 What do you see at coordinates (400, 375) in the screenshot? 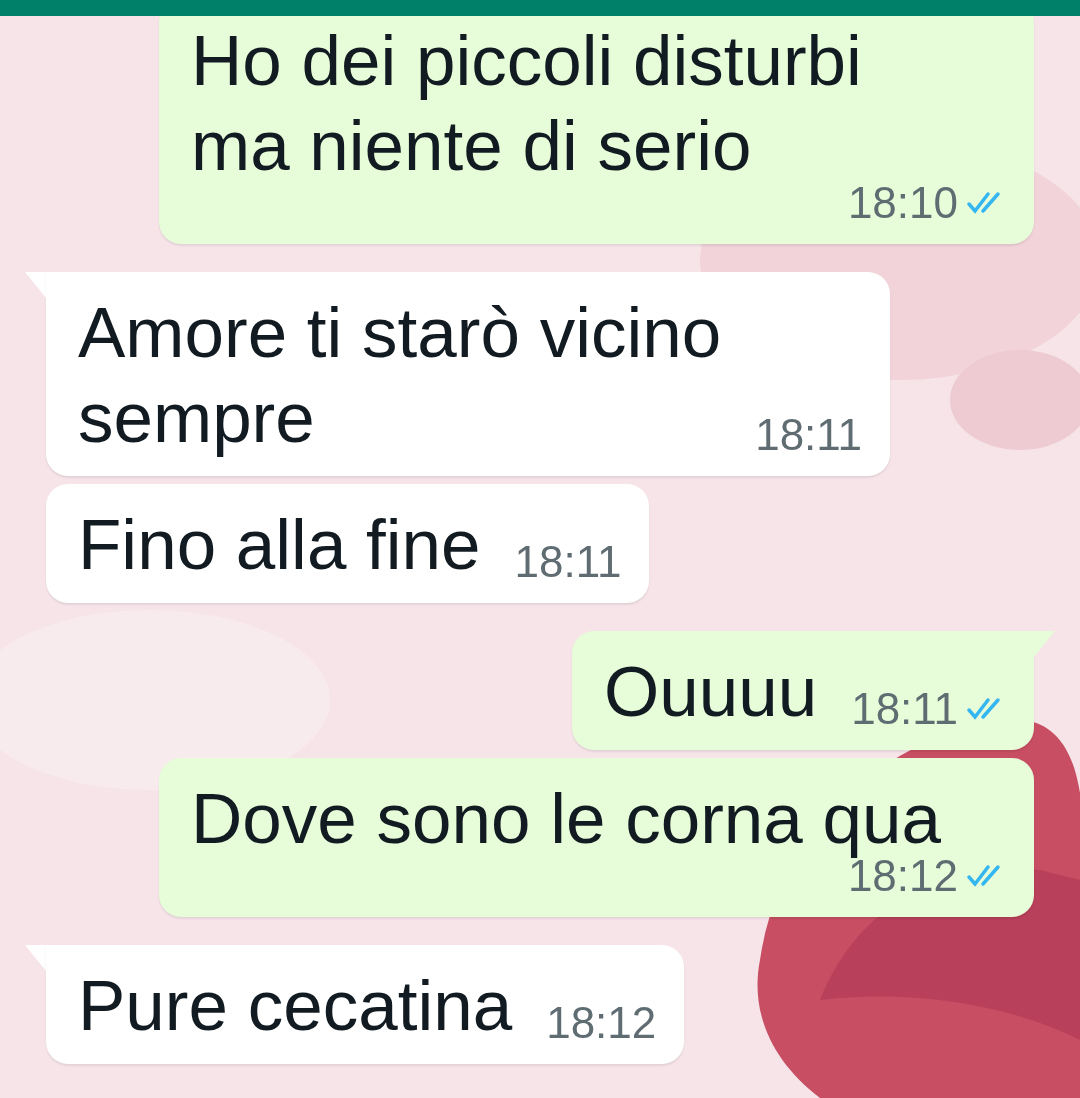
I see `message-text: Amore ti starò vicino sempre` at bounding box center [400, 375].